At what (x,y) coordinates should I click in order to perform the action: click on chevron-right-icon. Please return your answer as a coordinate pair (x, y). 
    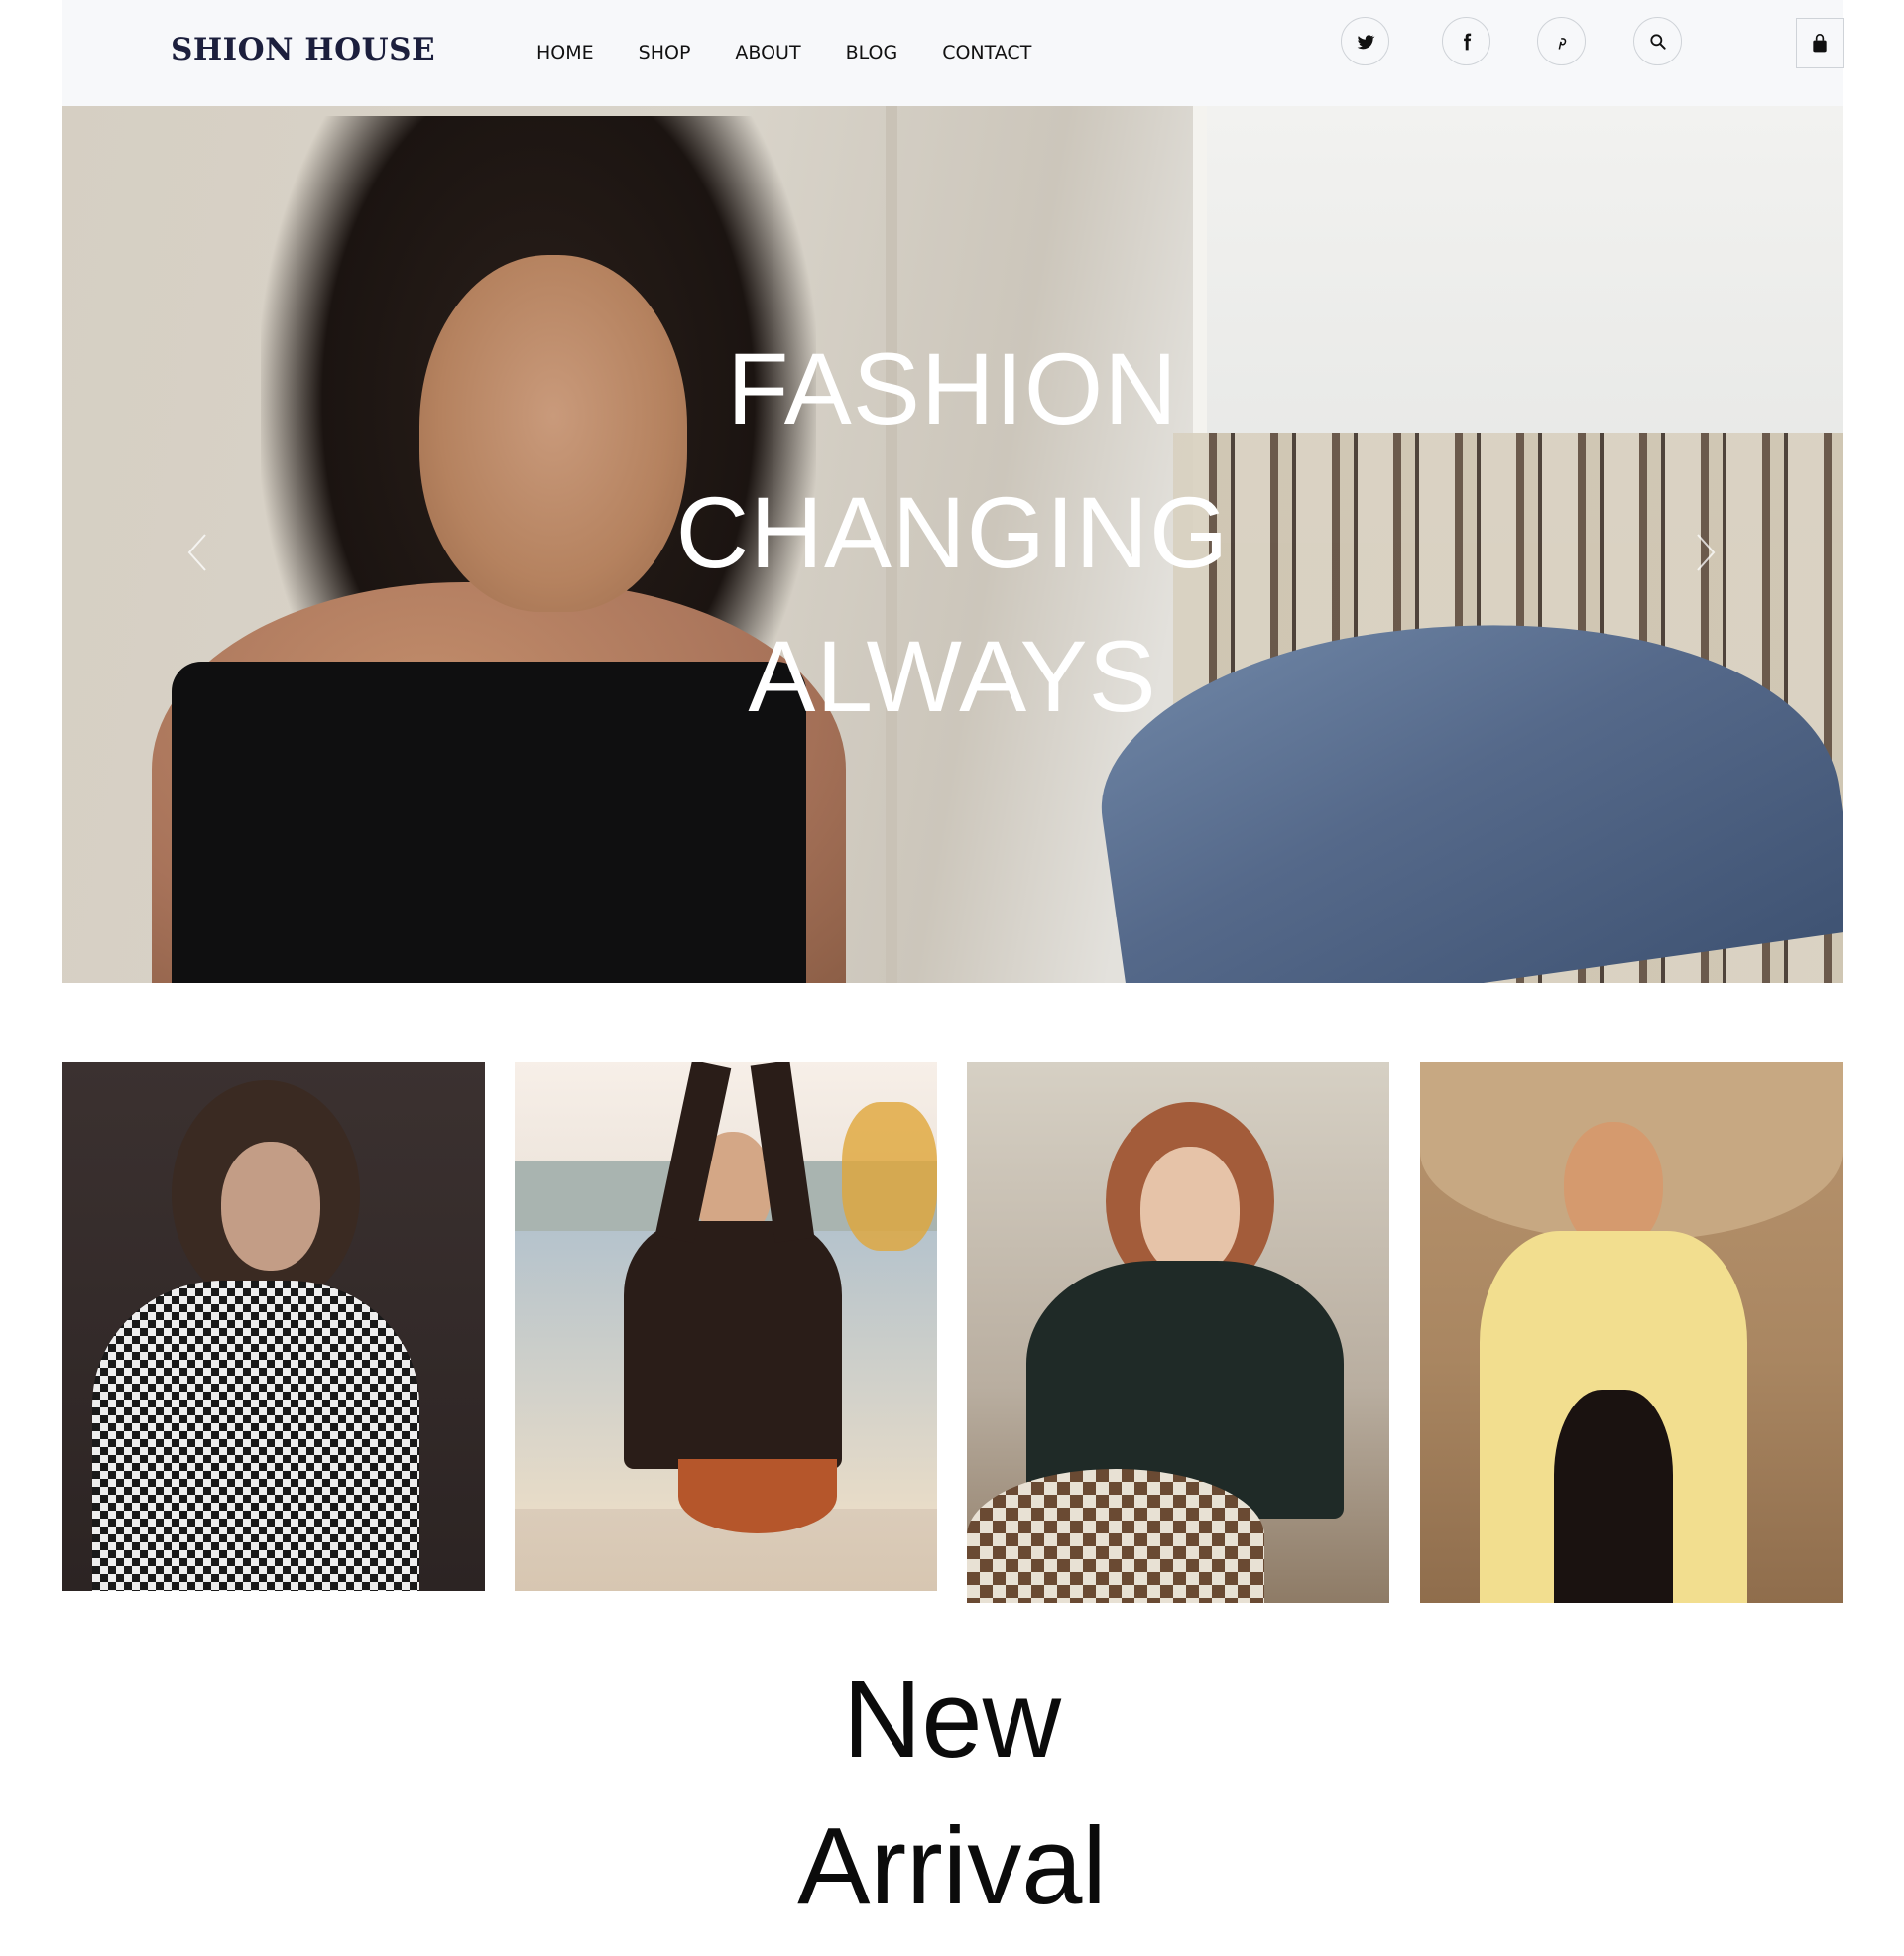
    Looking at the image, I should click on (1706, 552).